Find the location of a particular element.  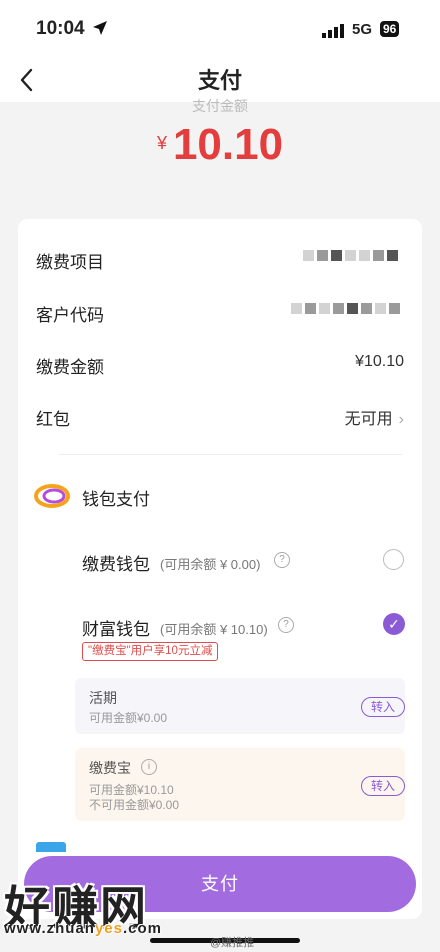

customer-code-label: 客户代码 is located at coordinates (70, 315).